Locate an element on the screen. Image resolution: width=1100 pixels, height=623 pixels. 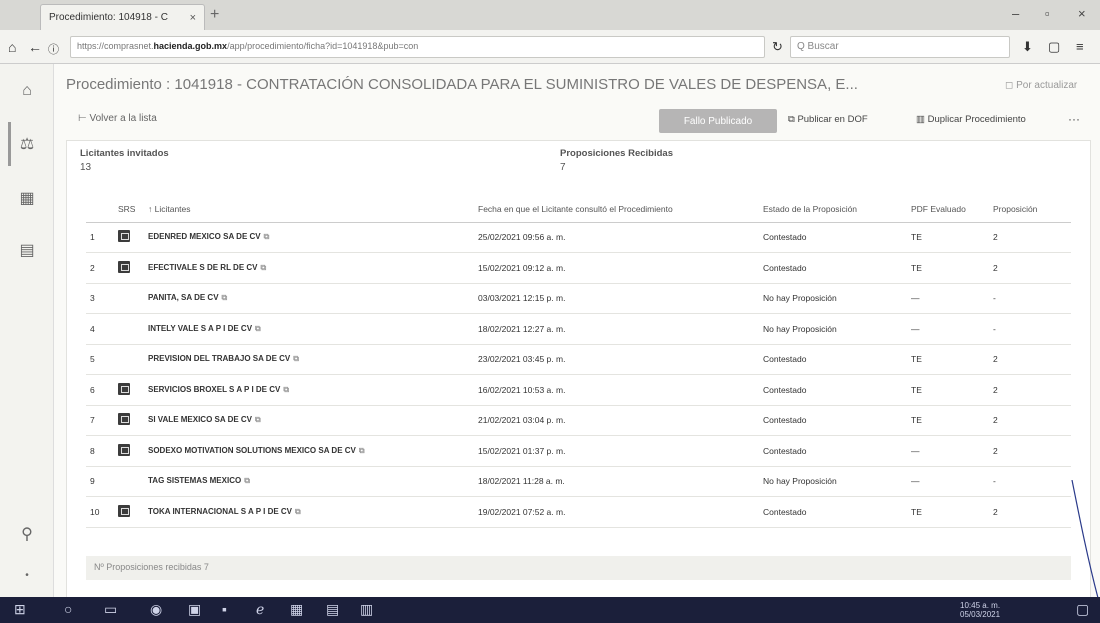
proposal-count: 2 is located at coordinates (1030, 420).